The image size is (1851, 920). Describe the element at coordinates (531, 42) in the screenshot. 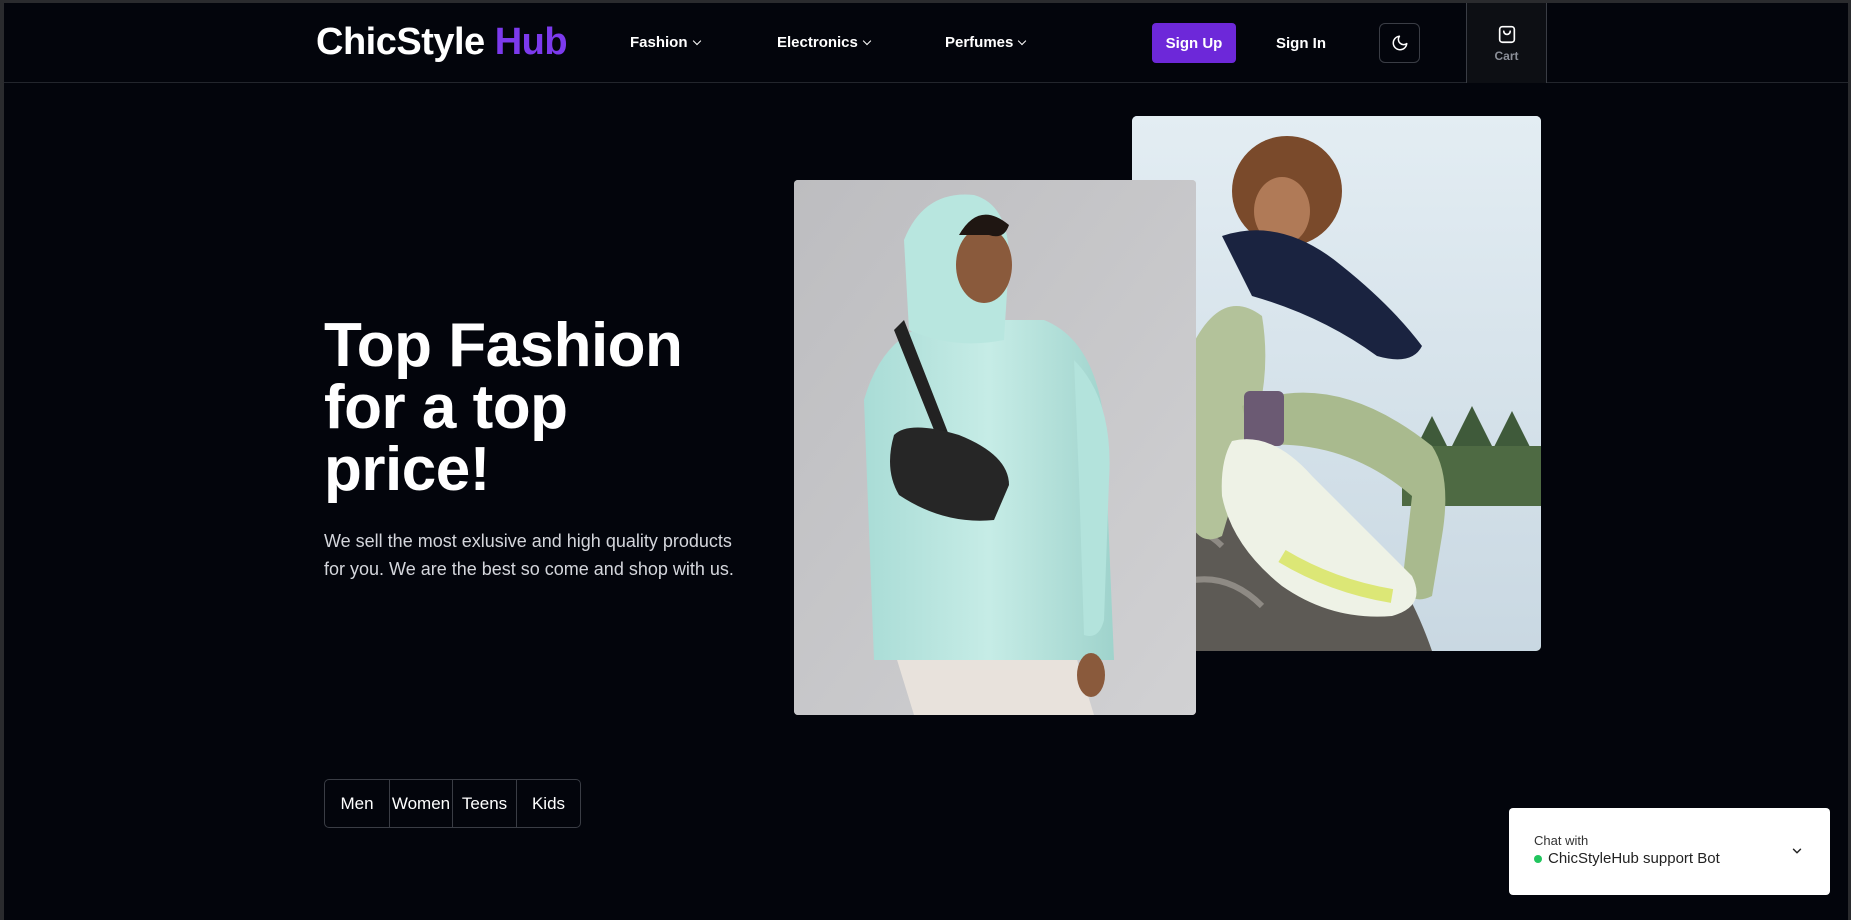

I see `brand-name-part2: Hub` at that location.